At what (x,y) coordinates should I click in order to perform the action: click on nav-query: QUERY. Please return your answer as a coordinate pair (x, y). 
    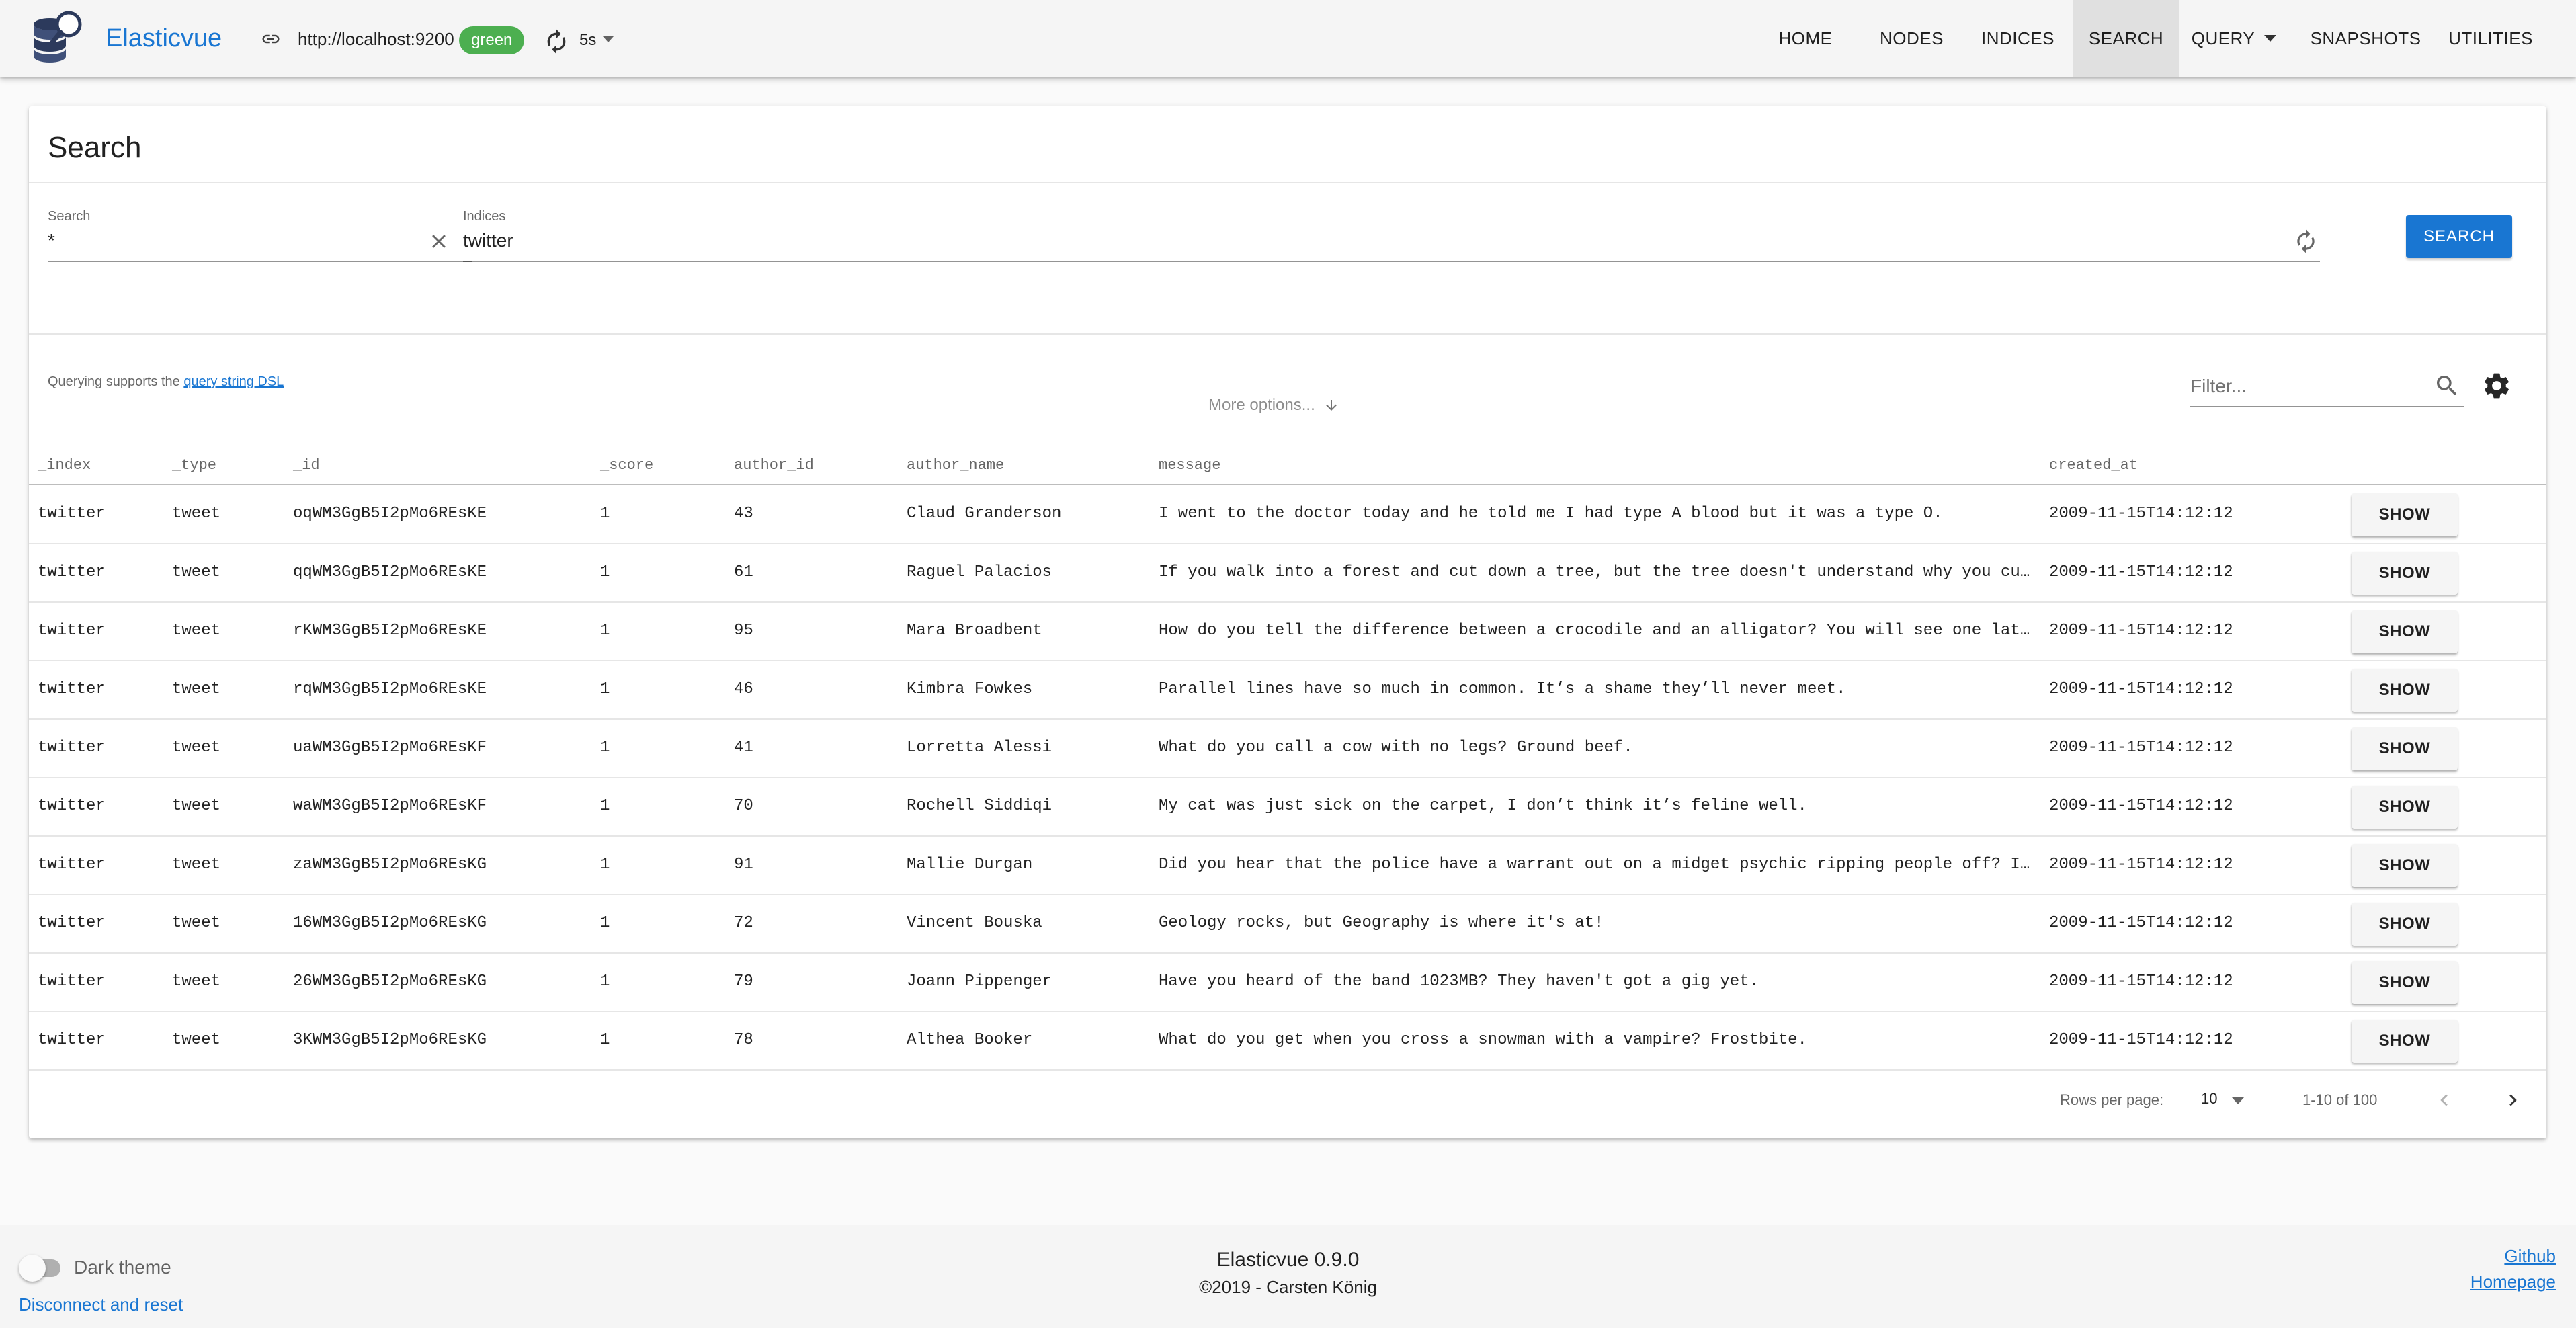
    Looking at the image, I should click on (2234, 38).